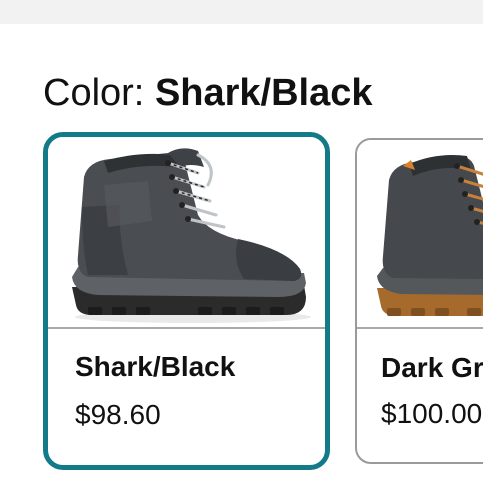  What do you see at coordinates (432, 413) in the screenshot?
I see `swatch-price: $100.00` at bounding box center [432, 413].